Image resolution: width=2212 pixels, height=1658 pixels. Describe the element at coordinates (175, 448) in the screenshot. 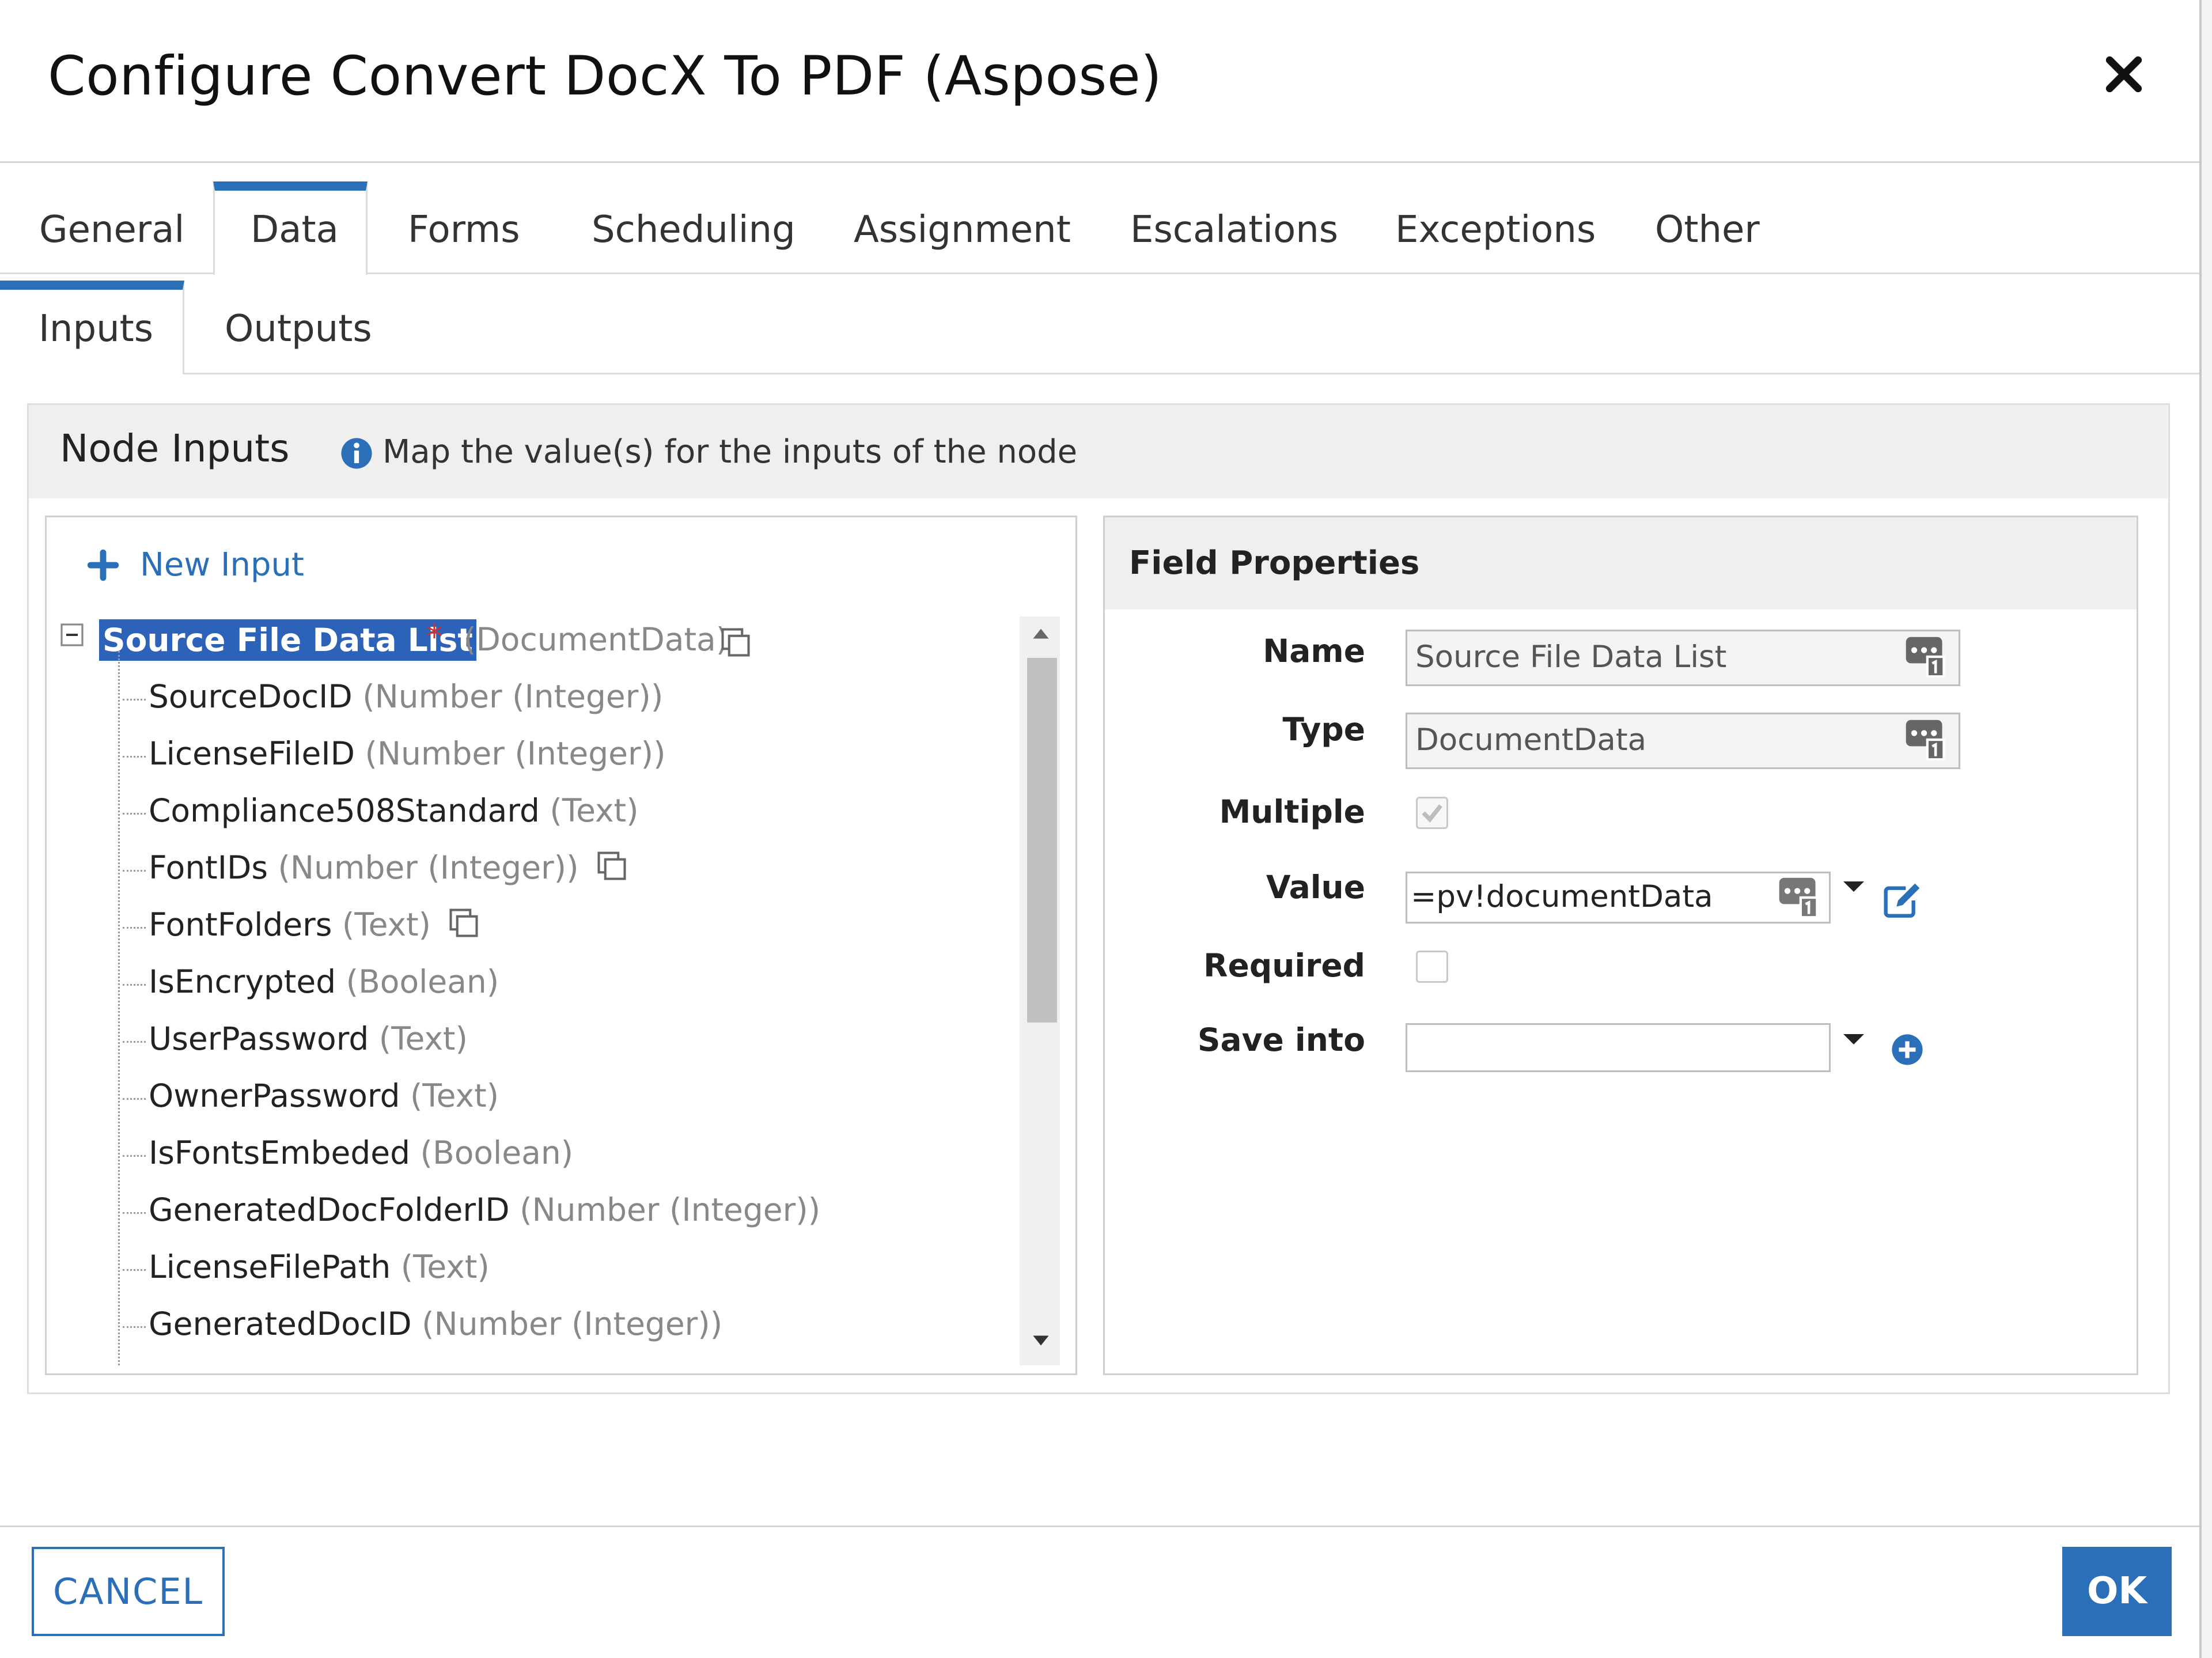

I see `node-inputs-title: Node Inputs` at that location.